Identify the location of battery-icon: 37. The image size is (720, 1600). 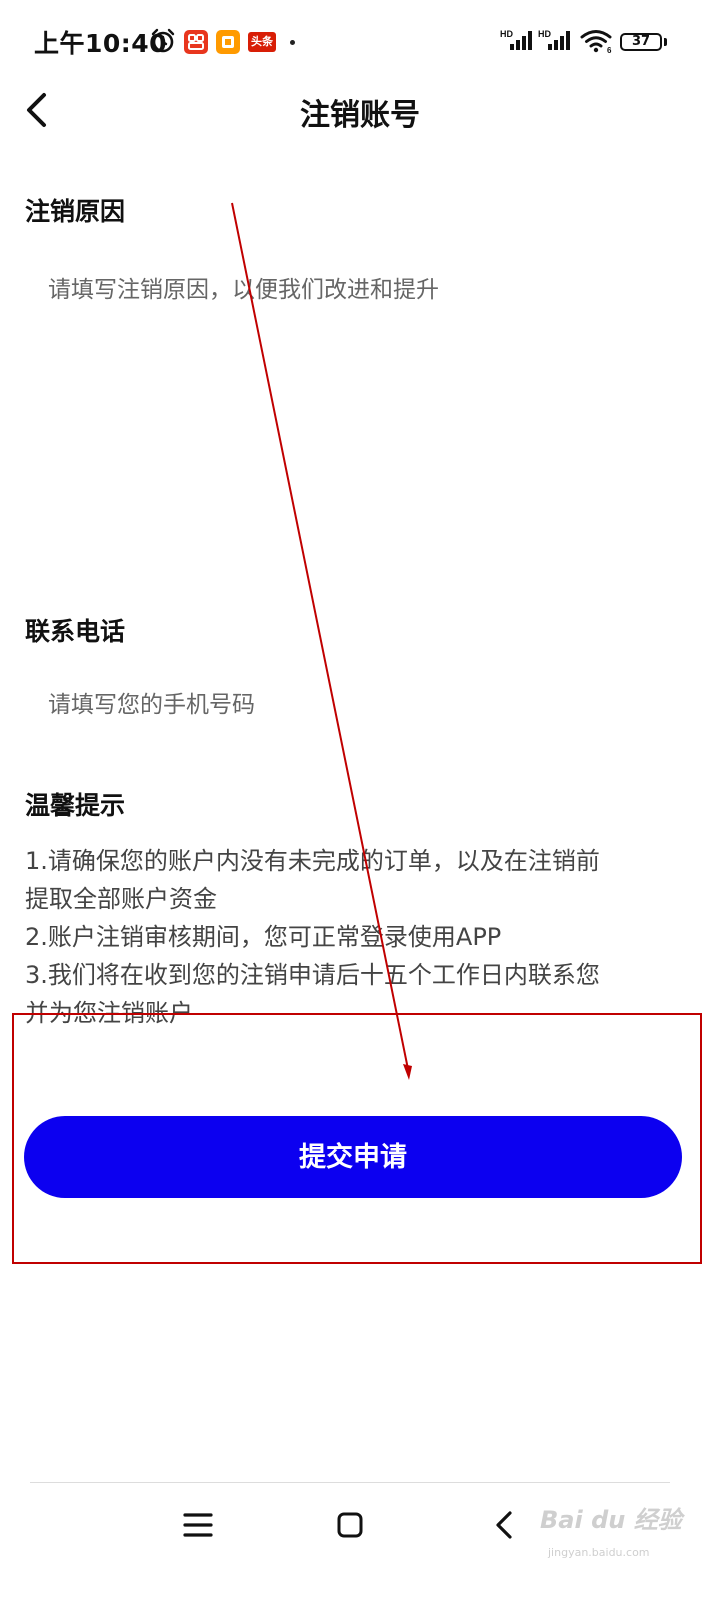
(641, 42).